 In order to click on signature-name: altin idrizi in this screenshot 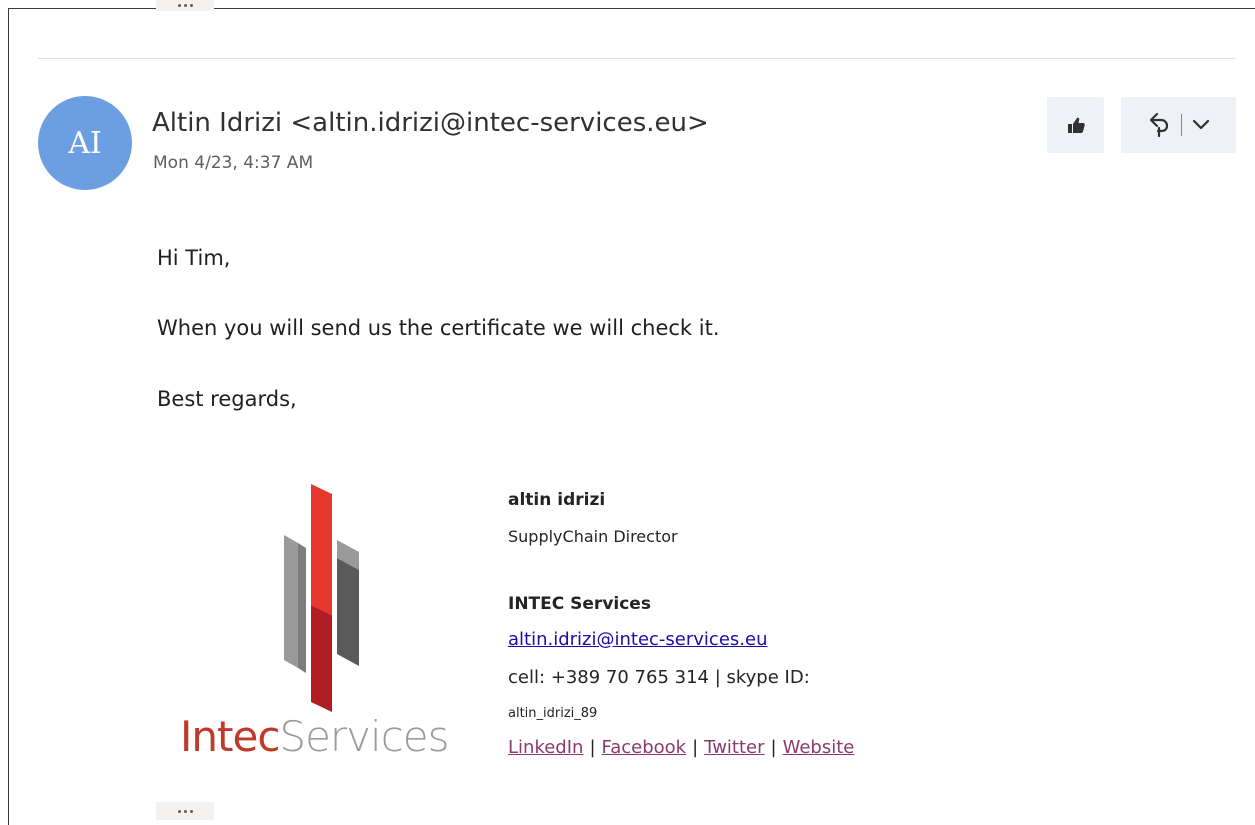, I will do `click(557, 500)`.